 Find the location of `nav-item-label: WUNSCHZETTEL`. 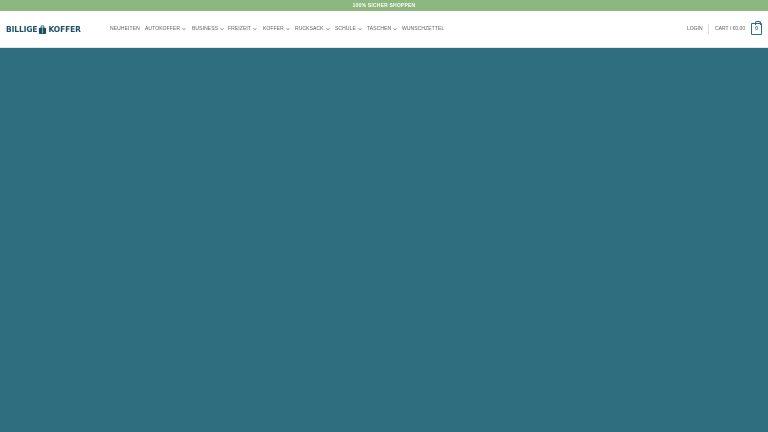

nav-item-label: WUNSCHZETTEL is located at coordinates (423, 29).